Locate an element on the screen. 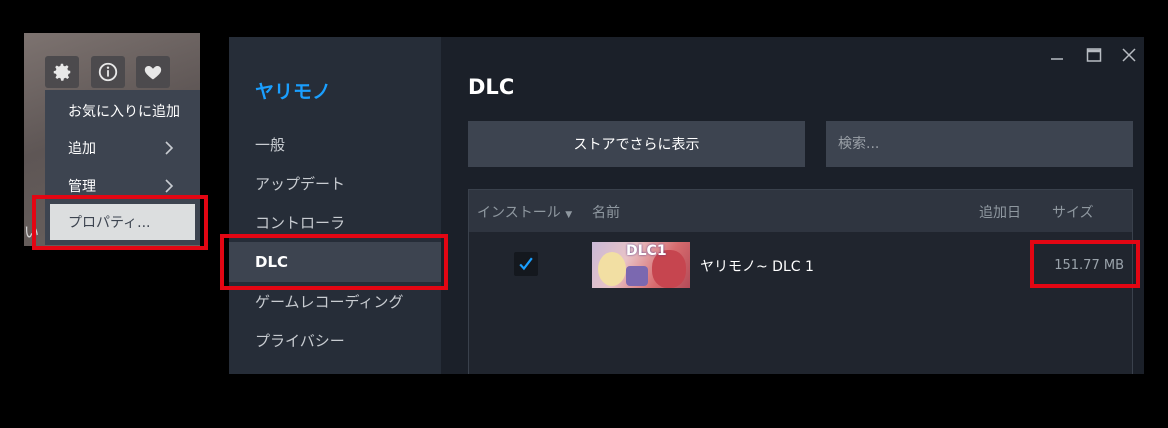 This screenshot has width=1168, height=428. highlight-properties is located at coordinates (120, 222).